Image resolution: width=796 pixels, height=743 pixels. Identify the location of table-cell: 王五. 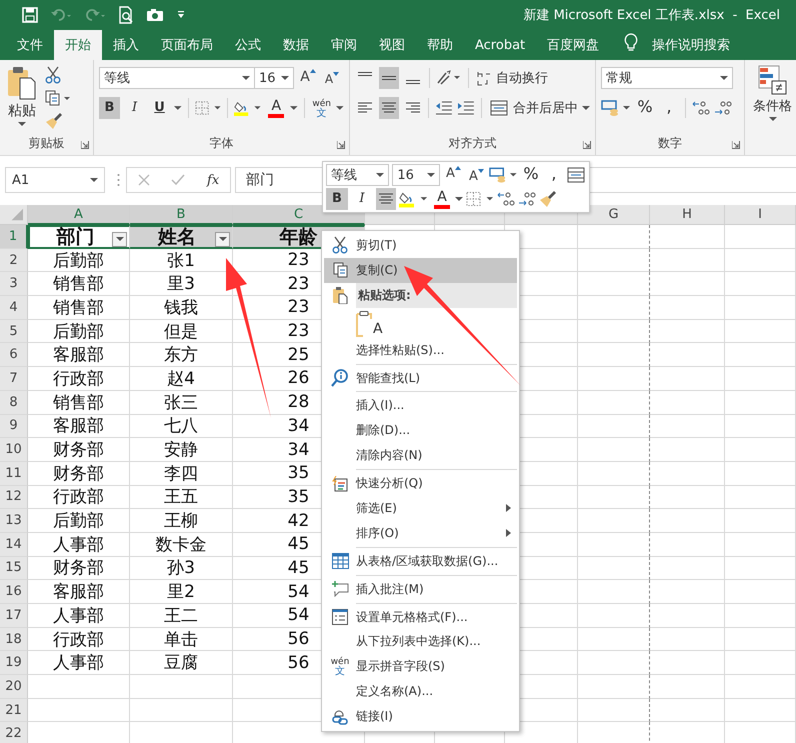
(181, 498).